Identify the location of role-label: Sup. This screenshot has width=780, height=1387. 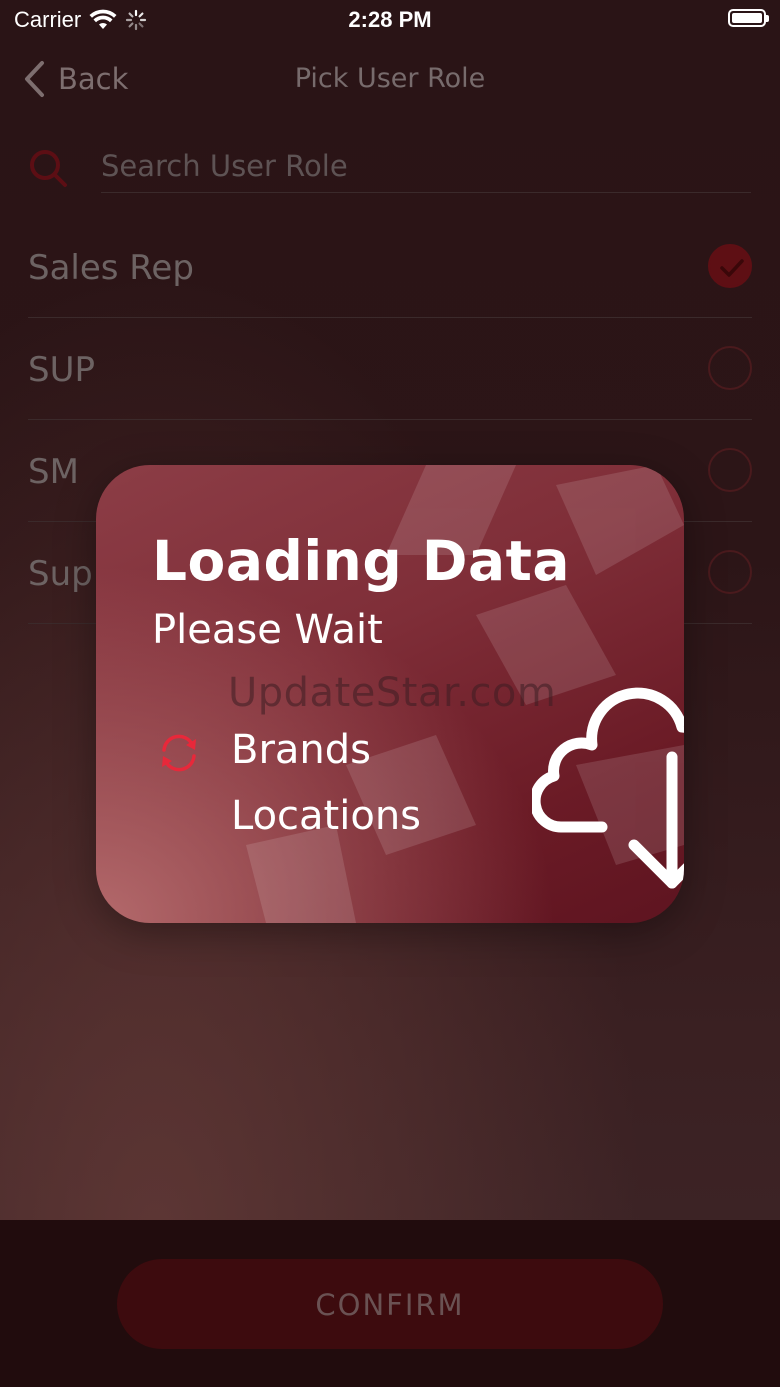
(60, 574).